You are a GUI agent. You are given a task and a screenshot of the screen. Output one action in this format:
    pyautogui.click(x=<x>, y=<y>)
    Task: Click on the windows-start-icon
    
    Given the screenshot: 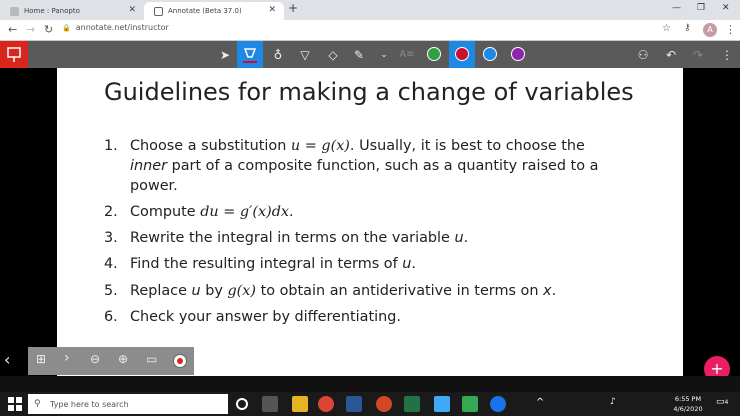 What is the action you would take?
    pyautogui.click(x=15, y=404)
    